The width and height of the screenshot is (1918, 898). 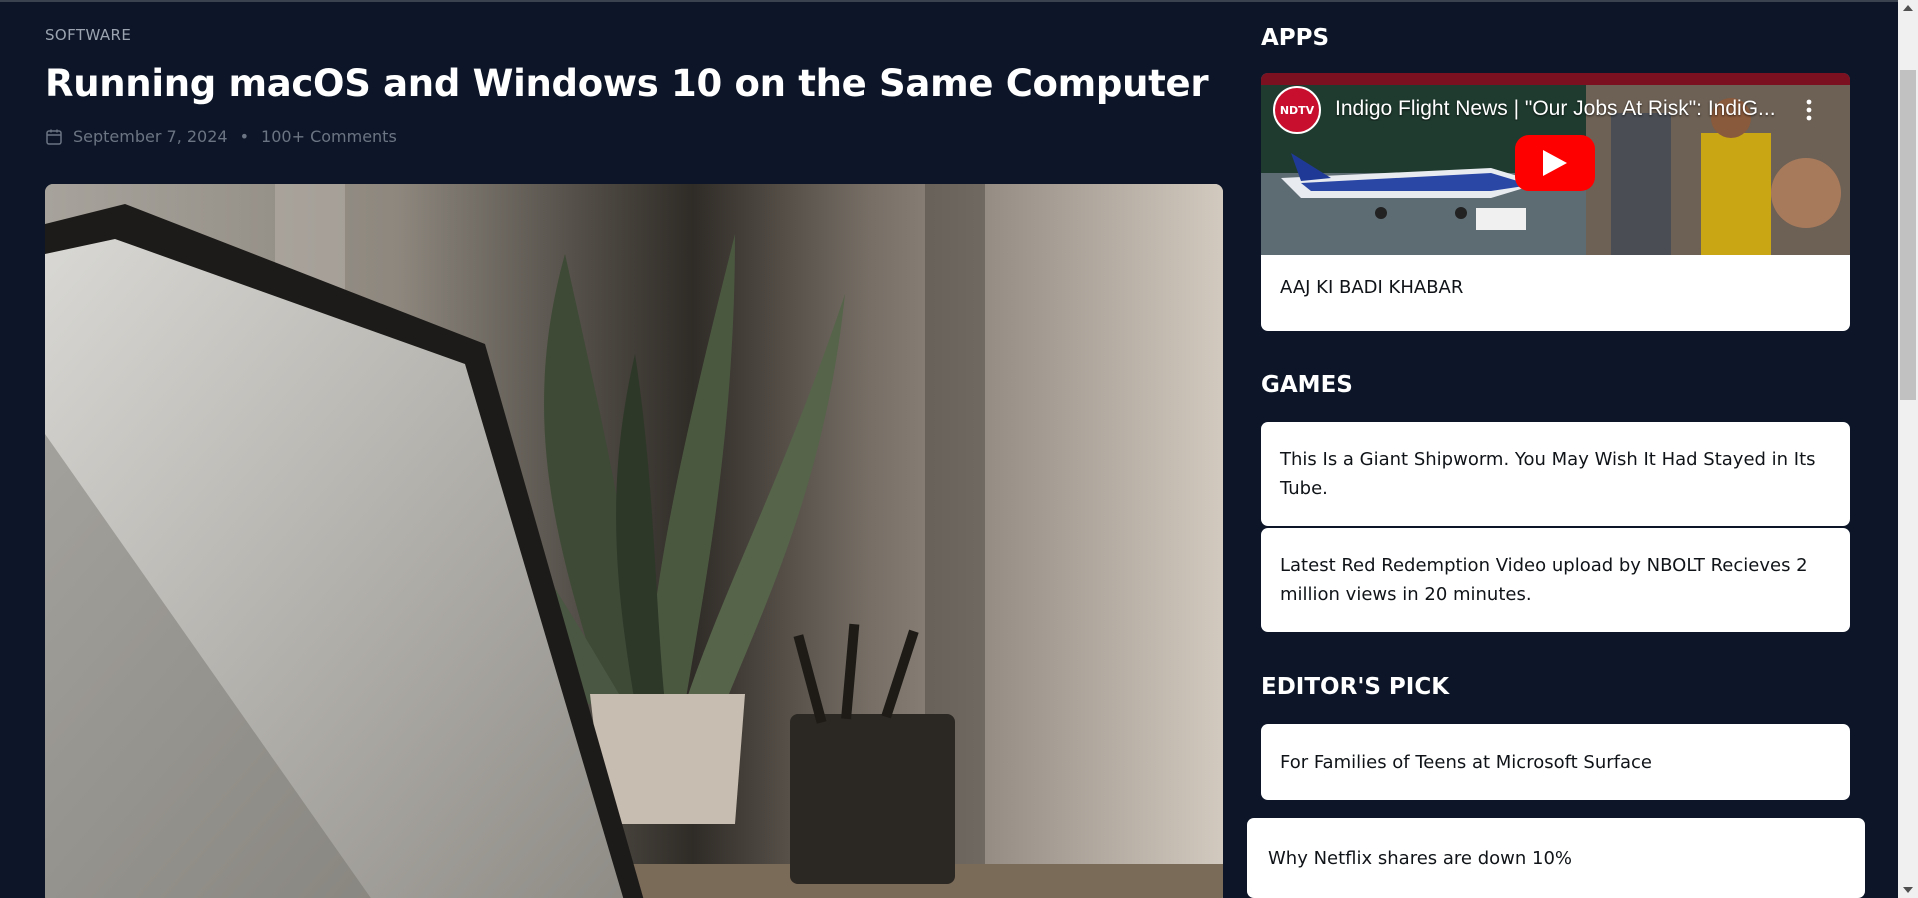 I want to click on page-scrollbar, so click(x=1908, y=449).